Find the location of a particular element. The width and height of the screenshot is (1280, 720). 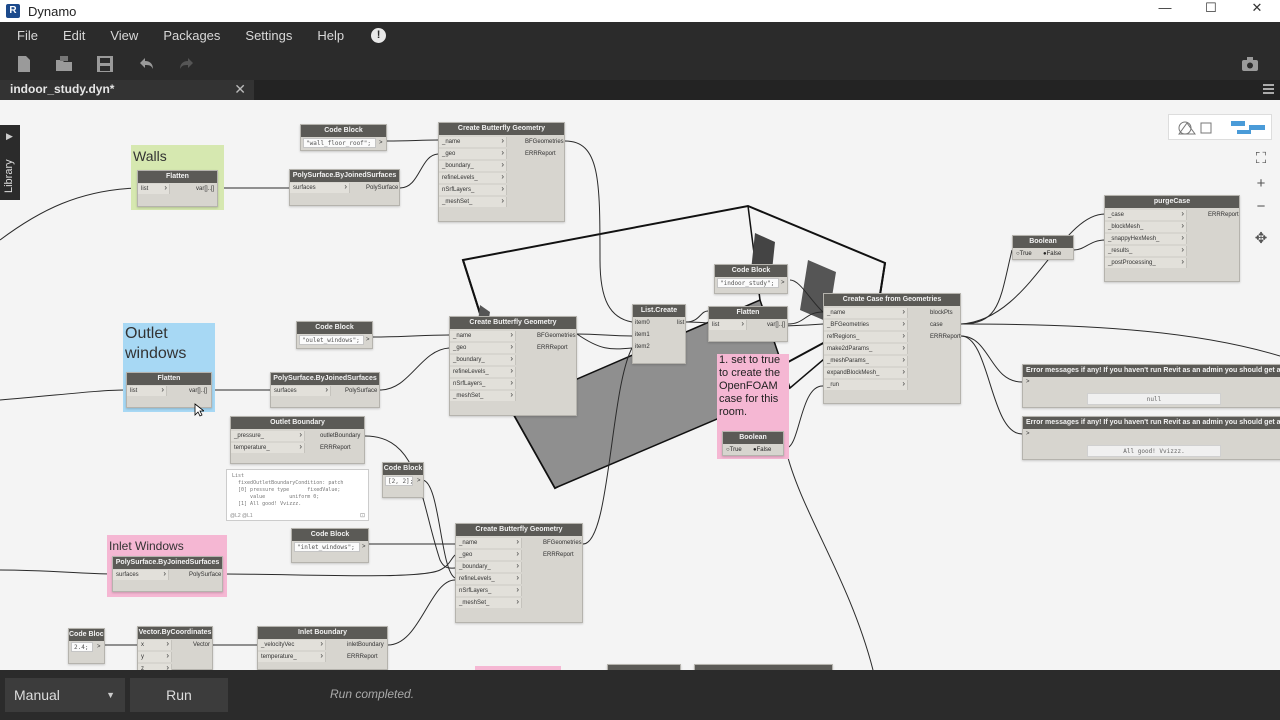

port-block-mesh: _blockMesh_ is located at coordinates (1146, 226).